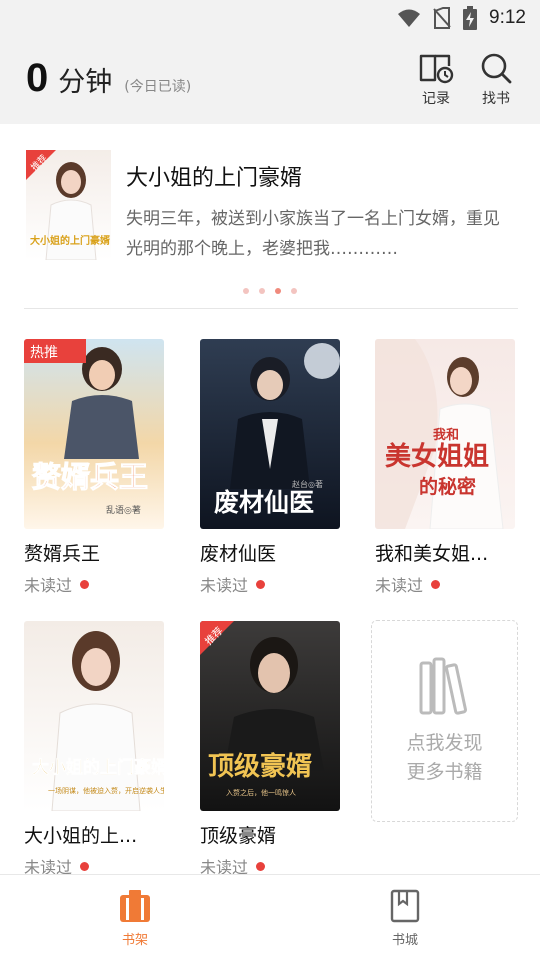 This screenshot has height=960, width=540. What do you see at coordinates (444, 772) in the screenshot?
I see `discover-more-line2: 更多书籍` at bounding box center [444, 772].